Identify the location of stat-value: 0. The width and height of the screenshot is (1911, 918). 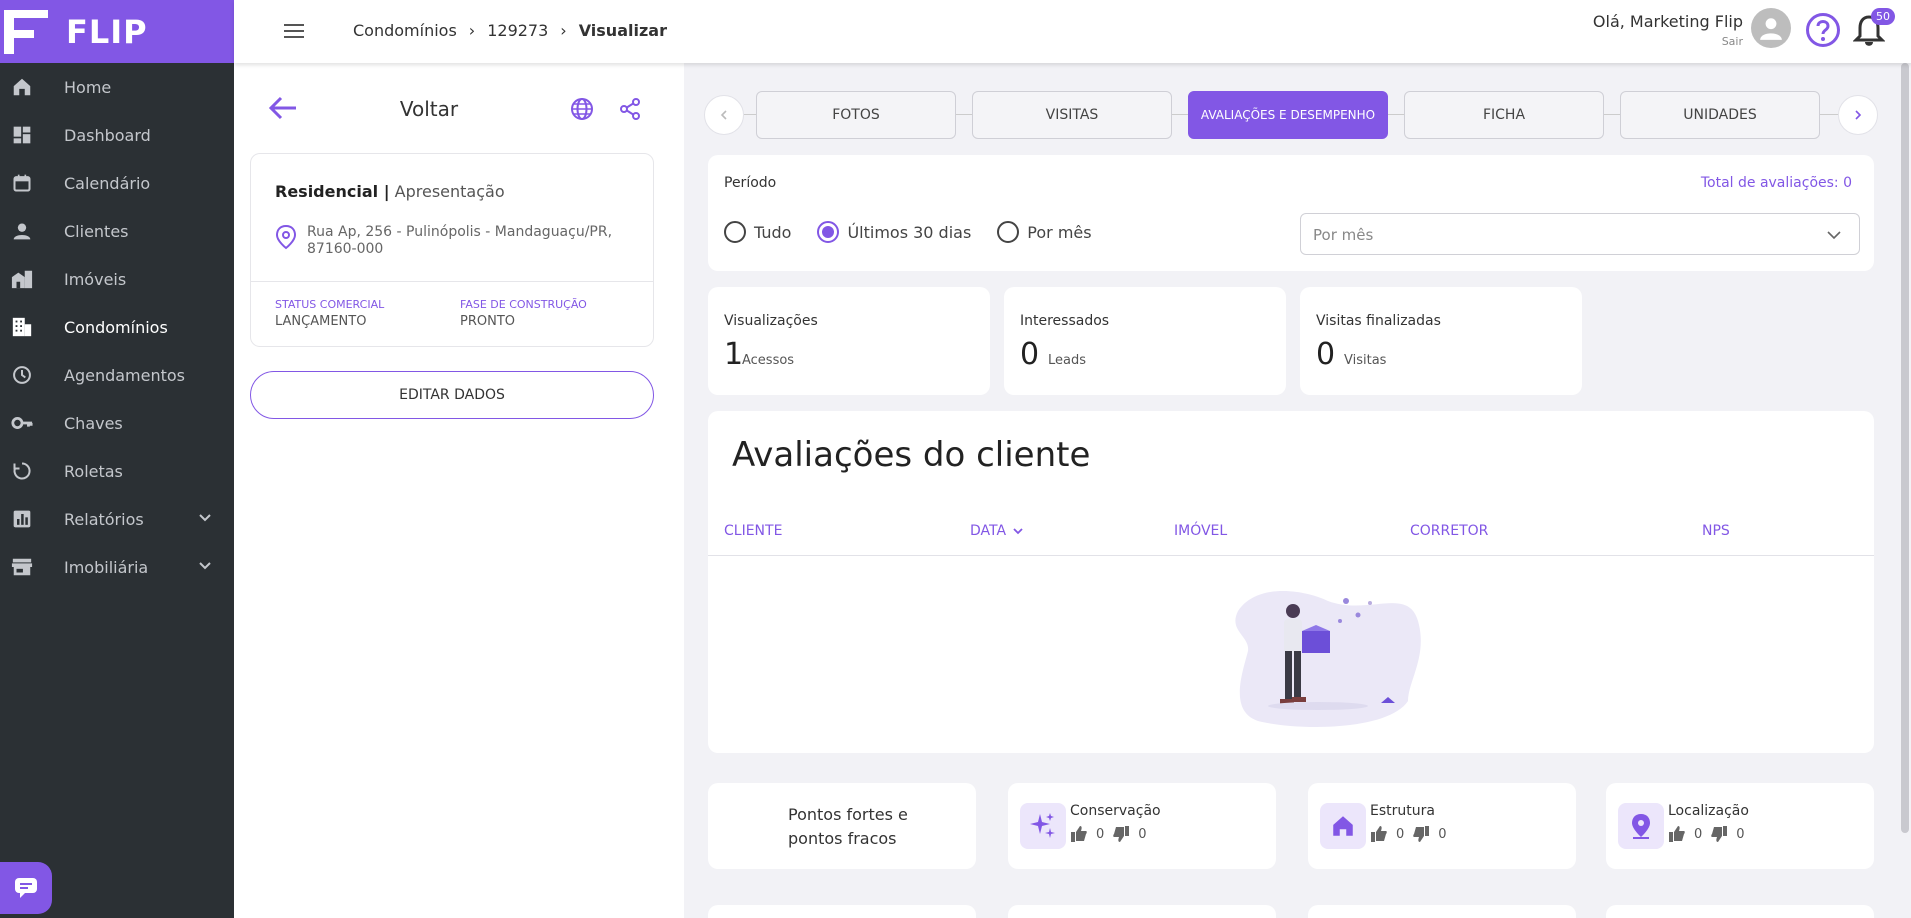
(1326, 354).